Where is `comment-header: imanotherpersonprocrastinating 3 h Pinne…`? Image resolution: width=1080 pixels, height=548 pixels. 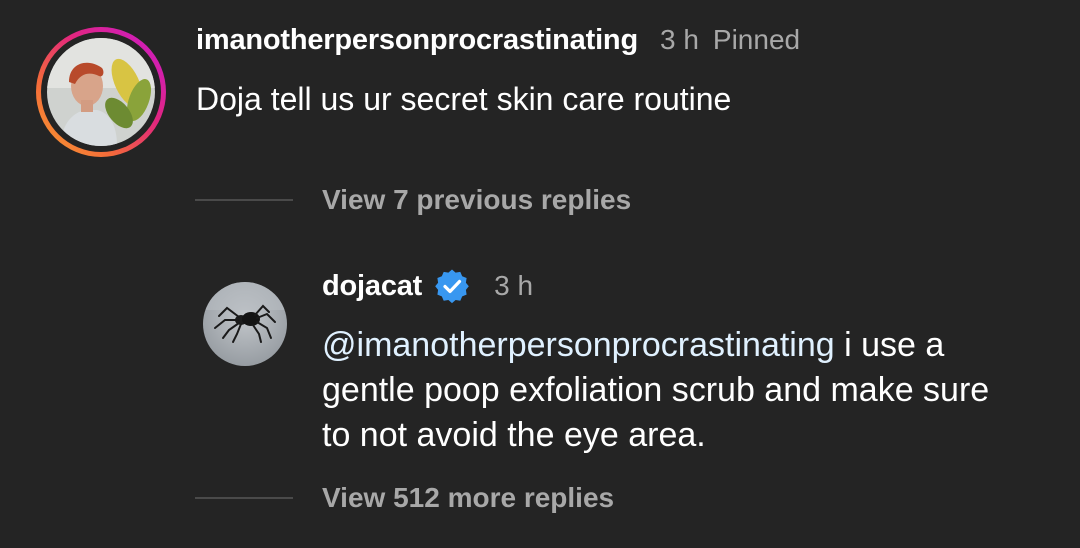 comment-header: imanotherpersonprocrastinating 3 h Pinne… is located at coordinates (498, 40).